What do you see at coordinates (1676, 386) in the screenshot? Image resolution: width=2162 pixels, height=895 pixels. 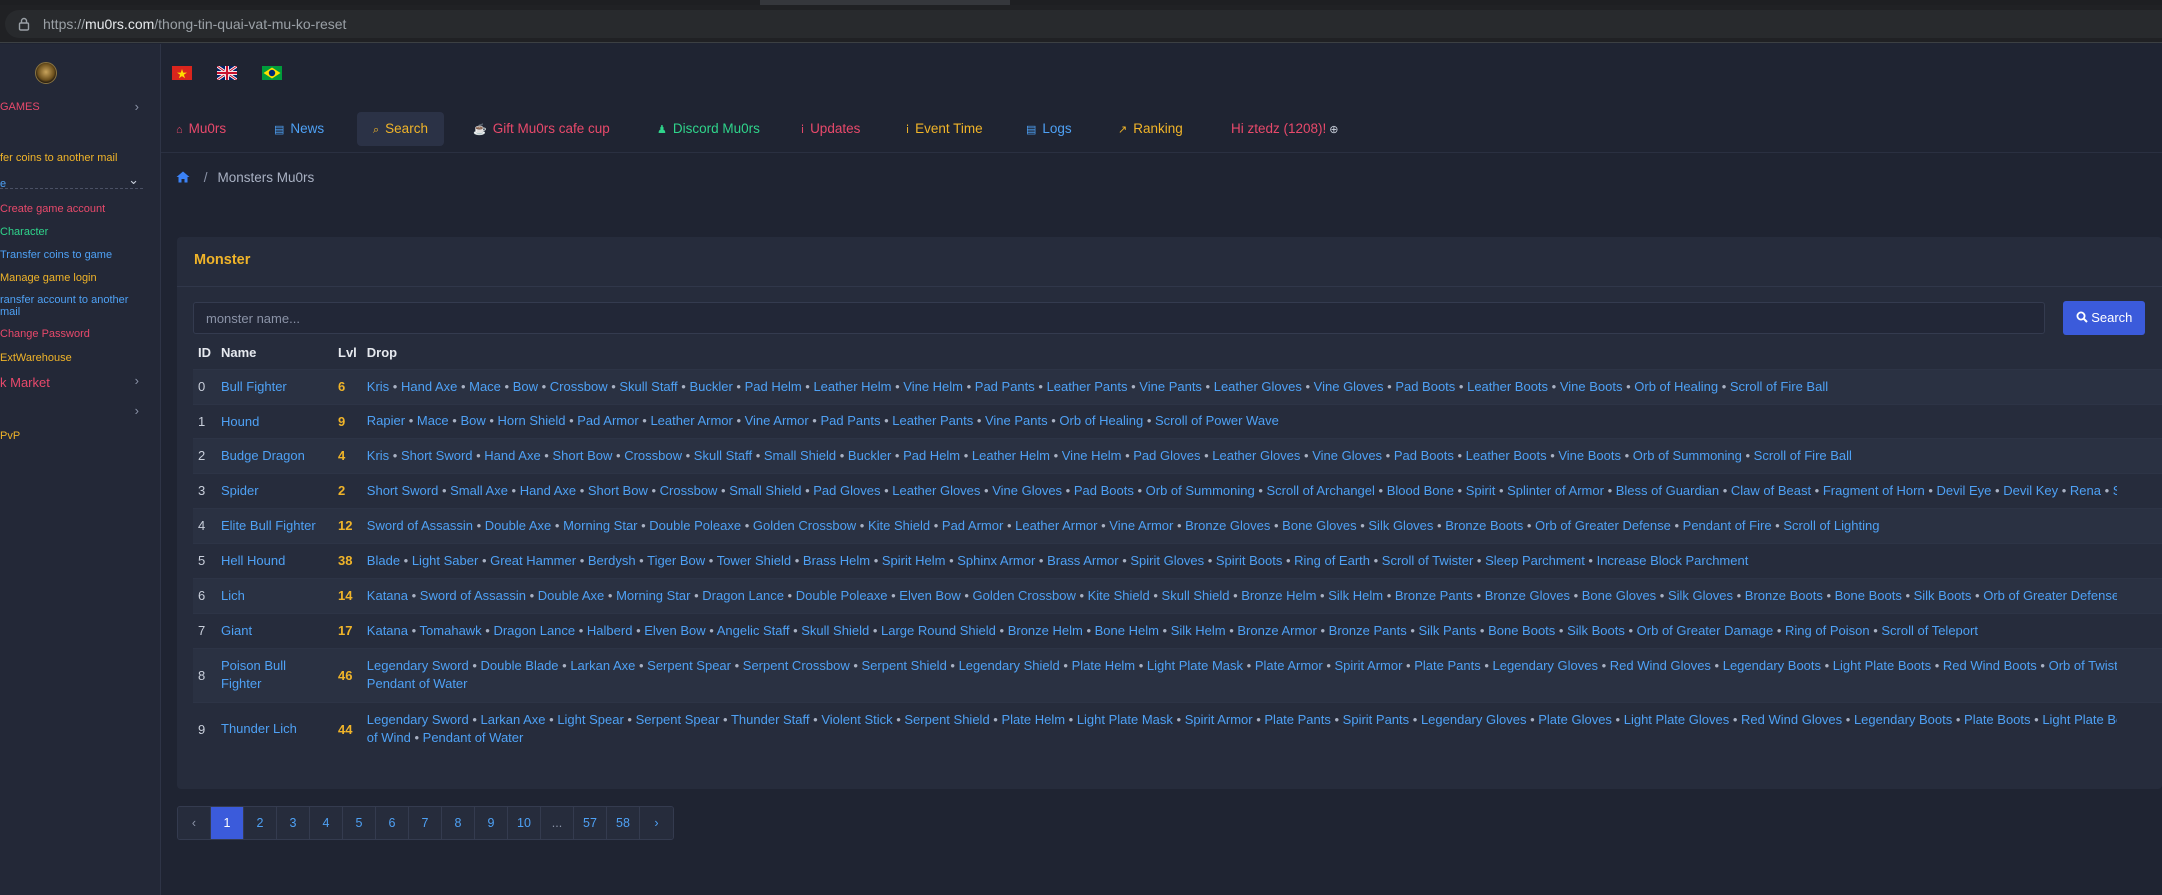 I see `drop-item-link: Orb of Healing` at bounding box center [1676, 386].